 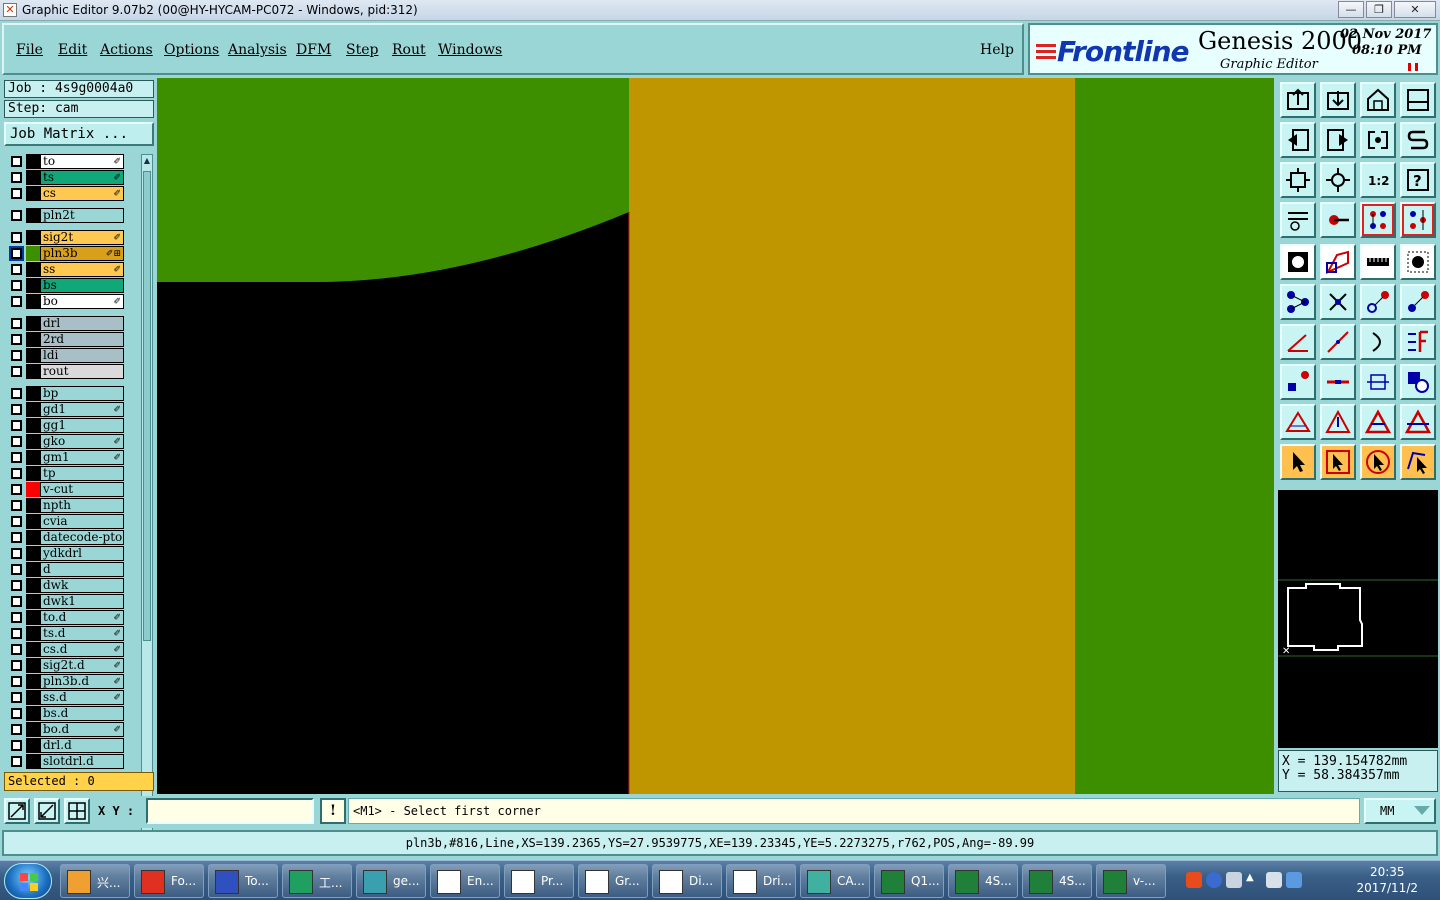 I want to click on layer-name: npth, so click(x=82, y=505).